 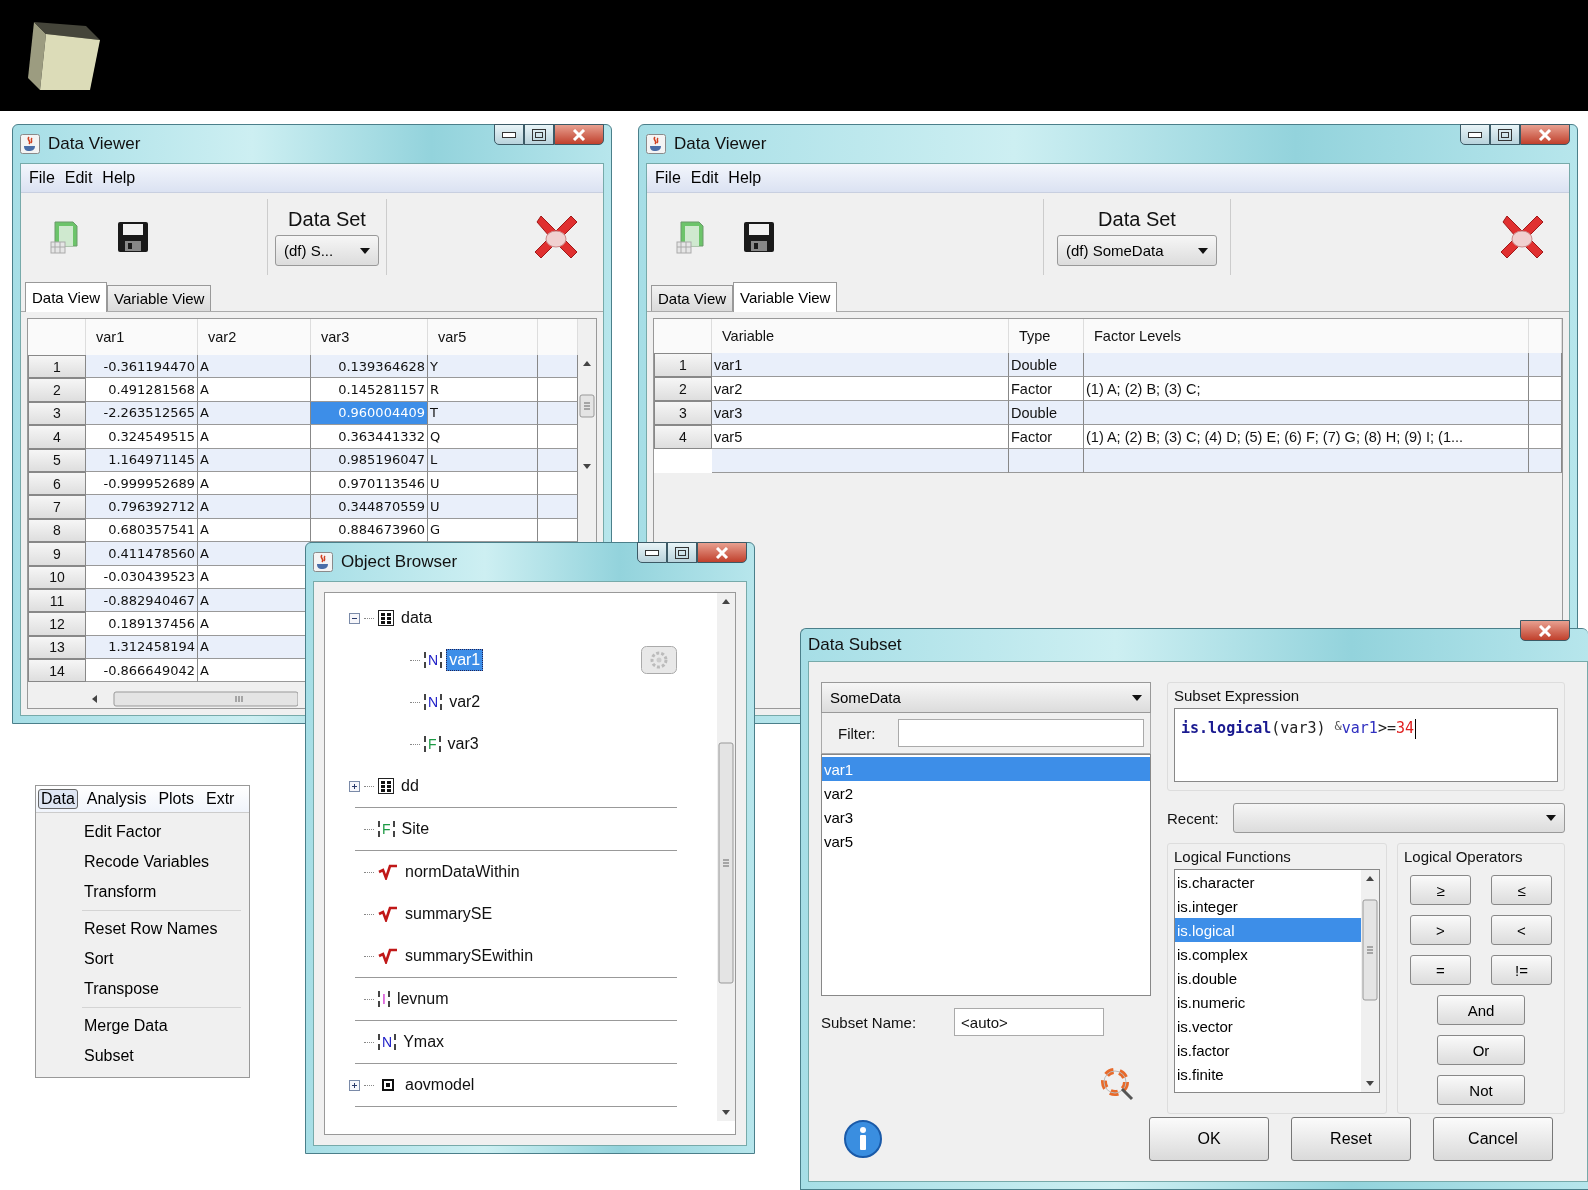 What do you see at coordinates (422, 999) in the screenshot?
I see `tree-item: levnum` at bounding box center [422, 999].